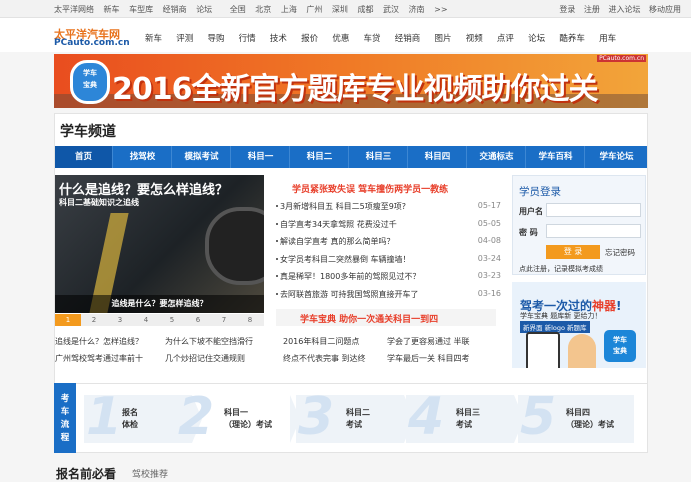  Describe the element at coordinates (665, 9) in the screenshot. I see `mobile-app-link: 移动应用` at that location.